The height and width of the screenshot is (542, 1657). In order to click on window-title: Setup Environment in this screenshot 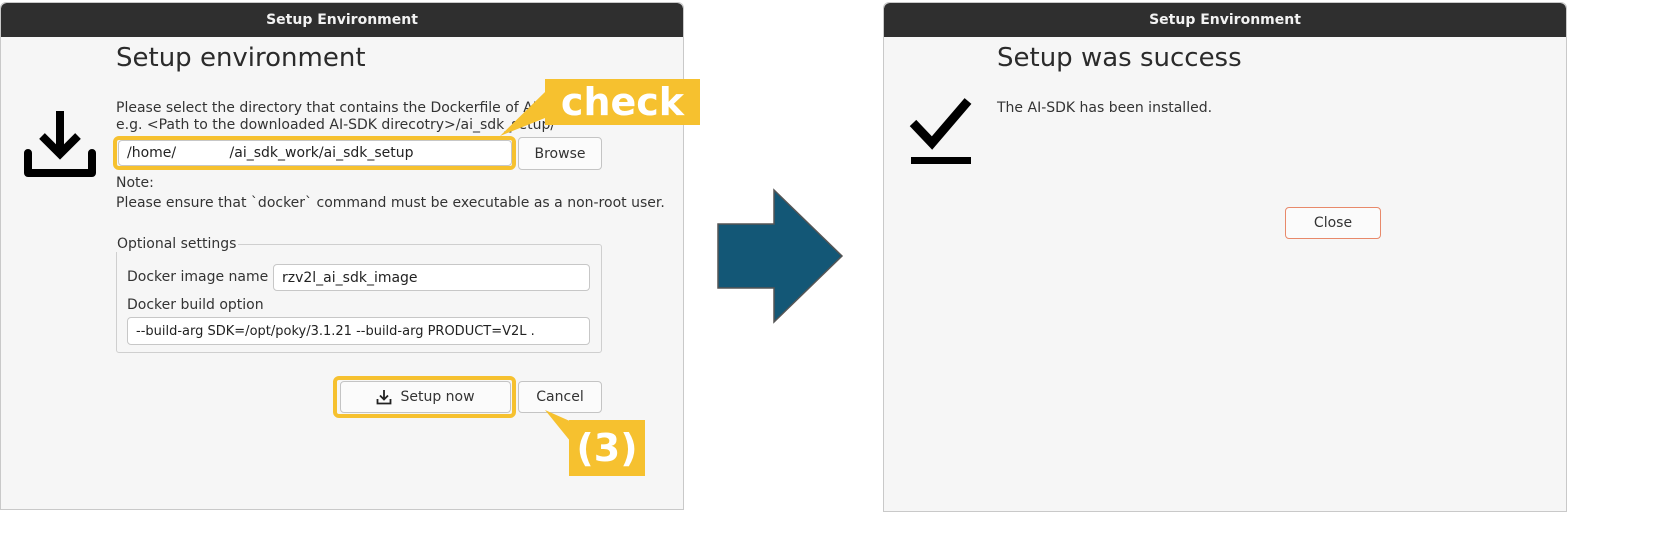, I will do `click(1225, 20)`.